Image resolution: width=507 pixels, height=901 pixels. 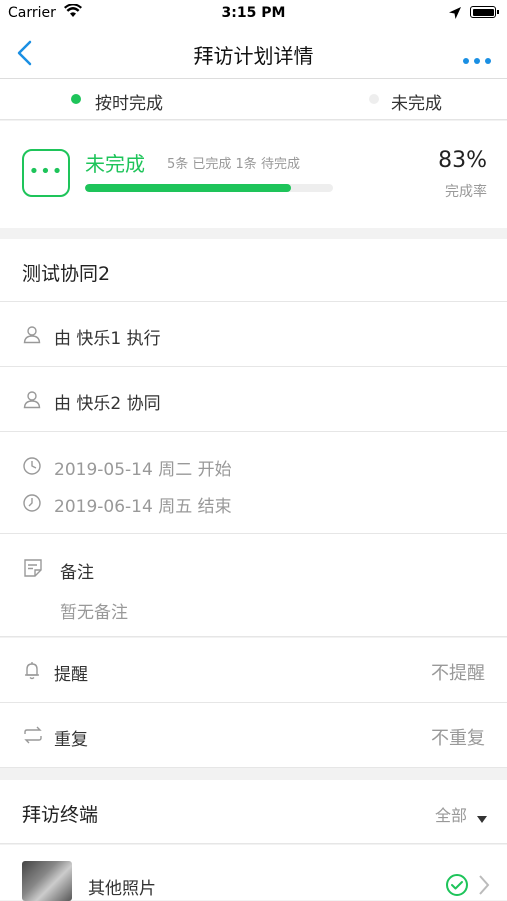 What do you see at coordinates (455, 14) in the screenshot?
I see `location-arrow-icon` at bounding box center [455, 14].